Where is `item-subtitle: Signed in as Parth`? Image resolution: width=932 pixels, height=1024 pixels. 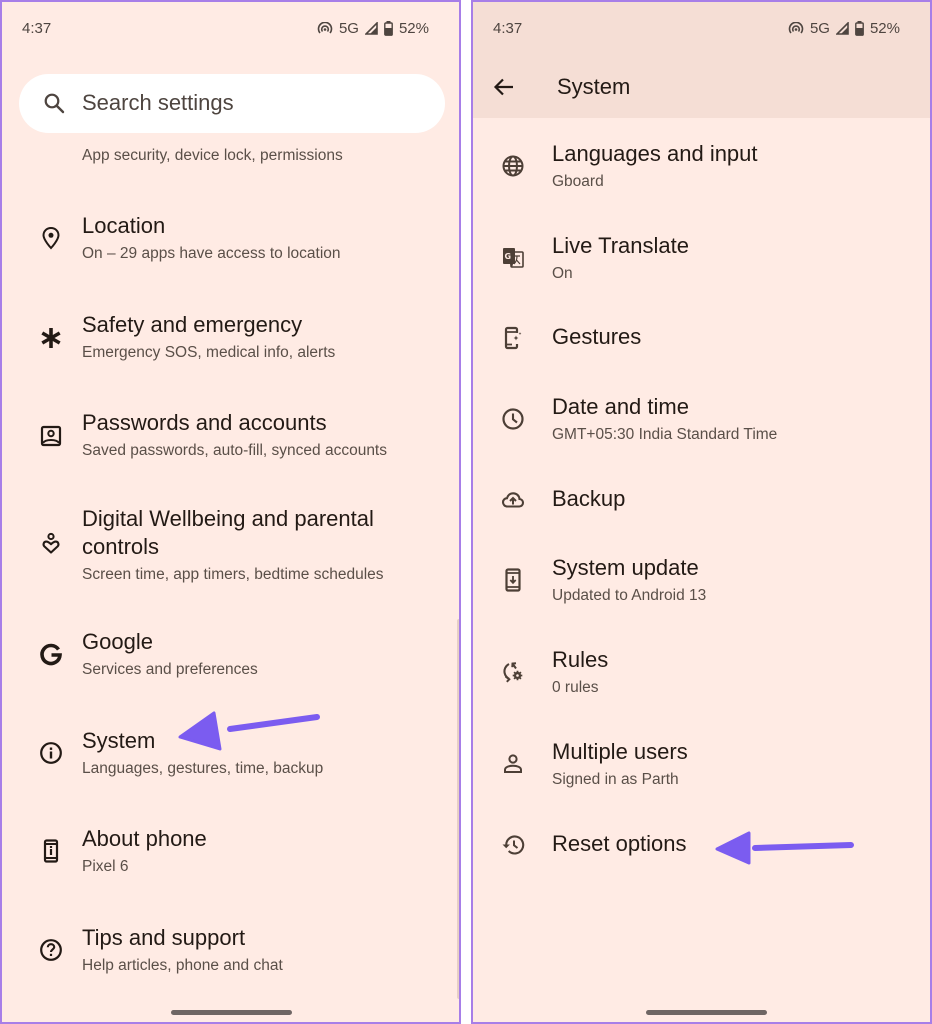
item-subtitle: Signed in as Parth is located at coordinates (615, 779).